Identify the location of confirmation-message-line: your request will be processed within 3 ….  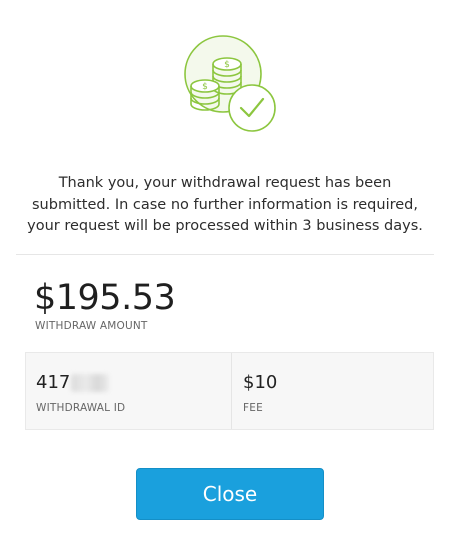
(225, 226).